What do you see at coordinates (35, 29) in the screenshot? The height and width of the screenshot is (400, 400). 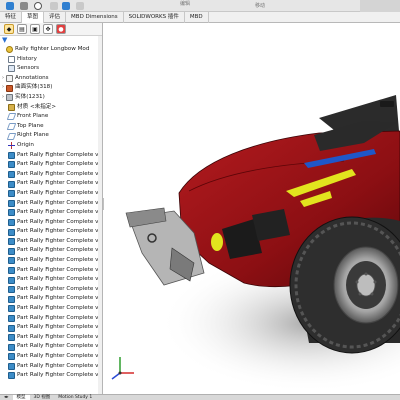 I see `configuration-tab-icon: ▣` at bounding box center [35, 29].